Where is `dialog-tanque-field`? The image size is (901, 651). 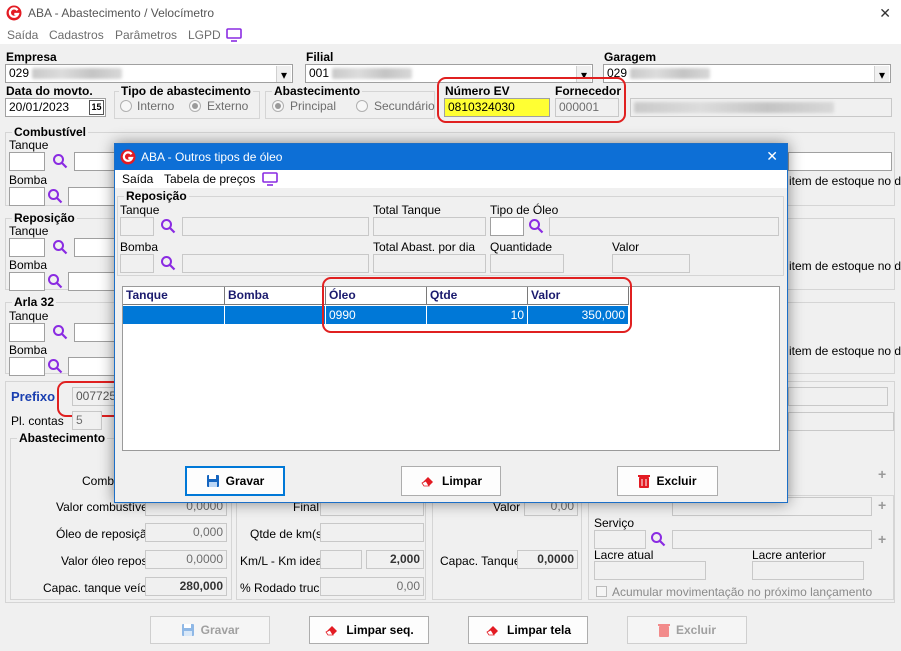
dialog-tanque-field is located at coordinates (137, 226).